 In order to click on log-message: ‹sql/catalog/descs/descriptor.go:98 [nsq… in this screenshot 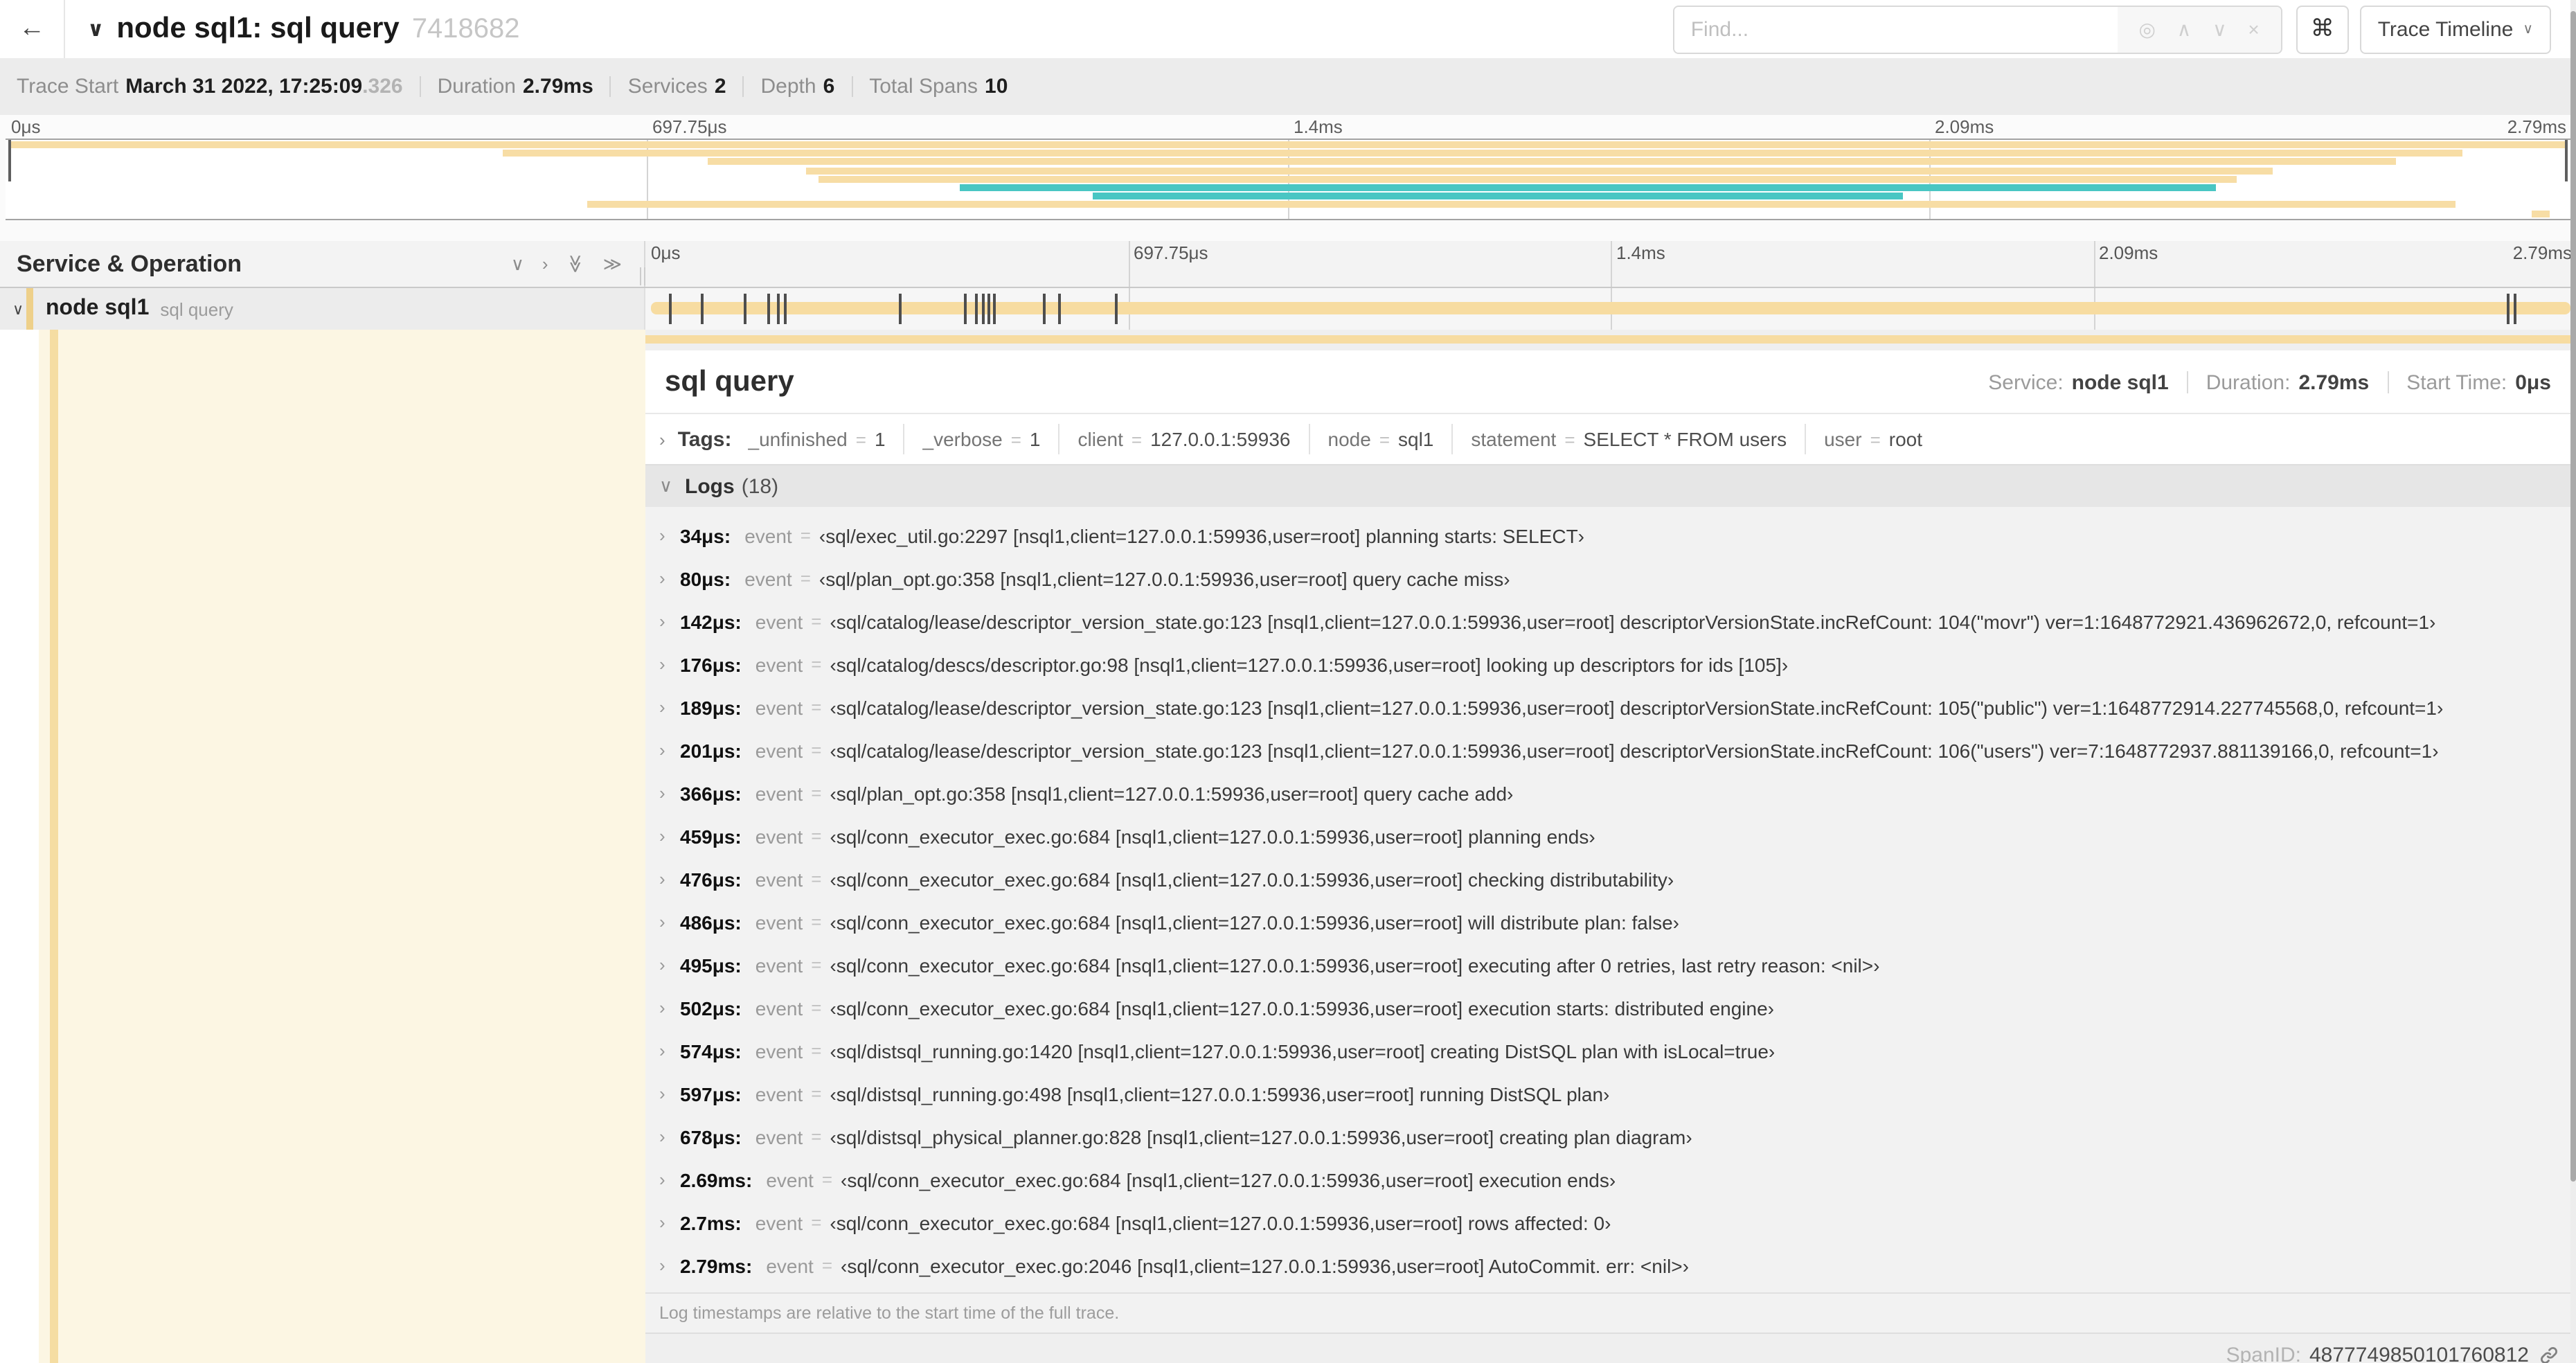, I will do `click(1309, 664)`.